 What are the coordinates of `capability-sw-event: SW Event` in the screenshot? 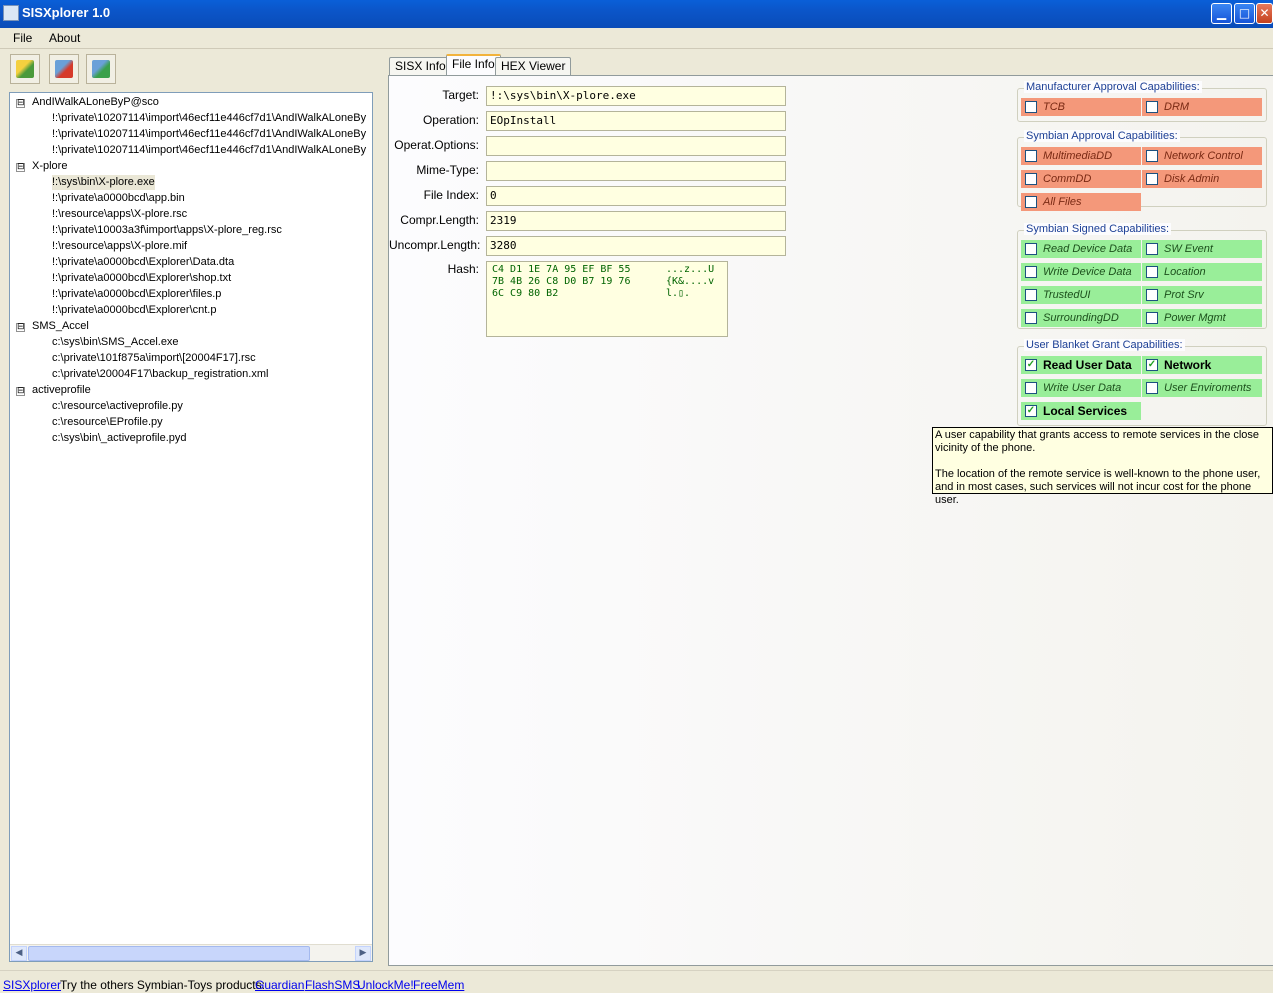 It's located at (1202, 249).